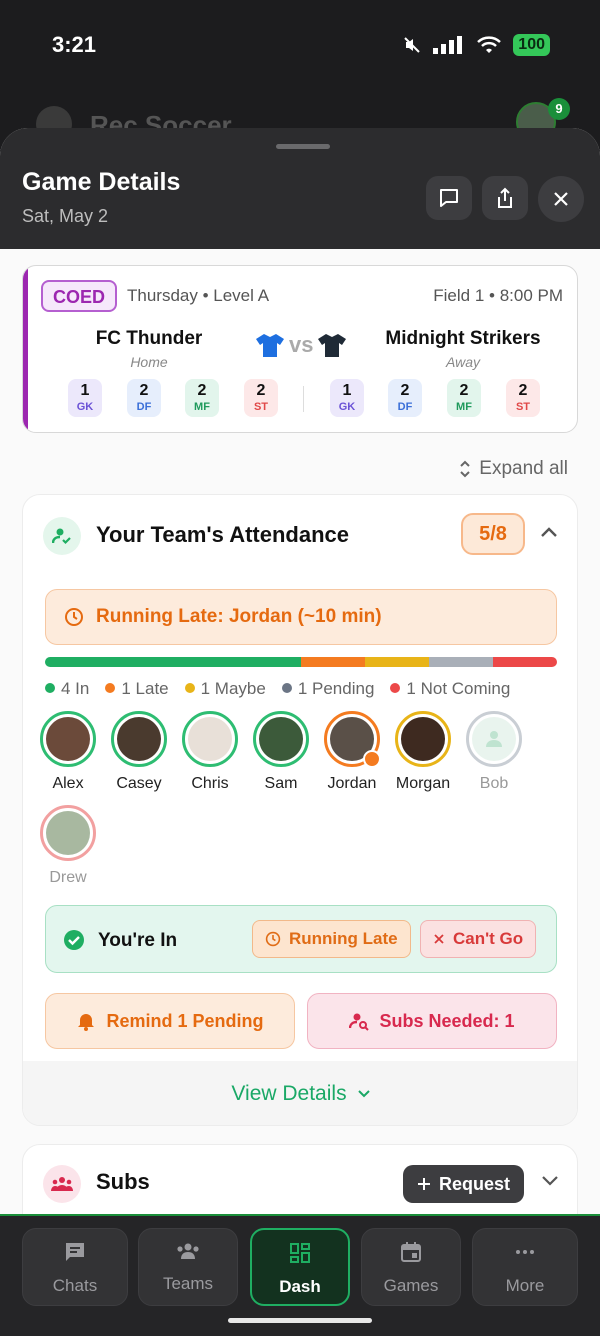 The height and width of the screenshot is (1336, 600). I want to click on subs-needed-label: Subs Needed: 1, so click(447, 1020).